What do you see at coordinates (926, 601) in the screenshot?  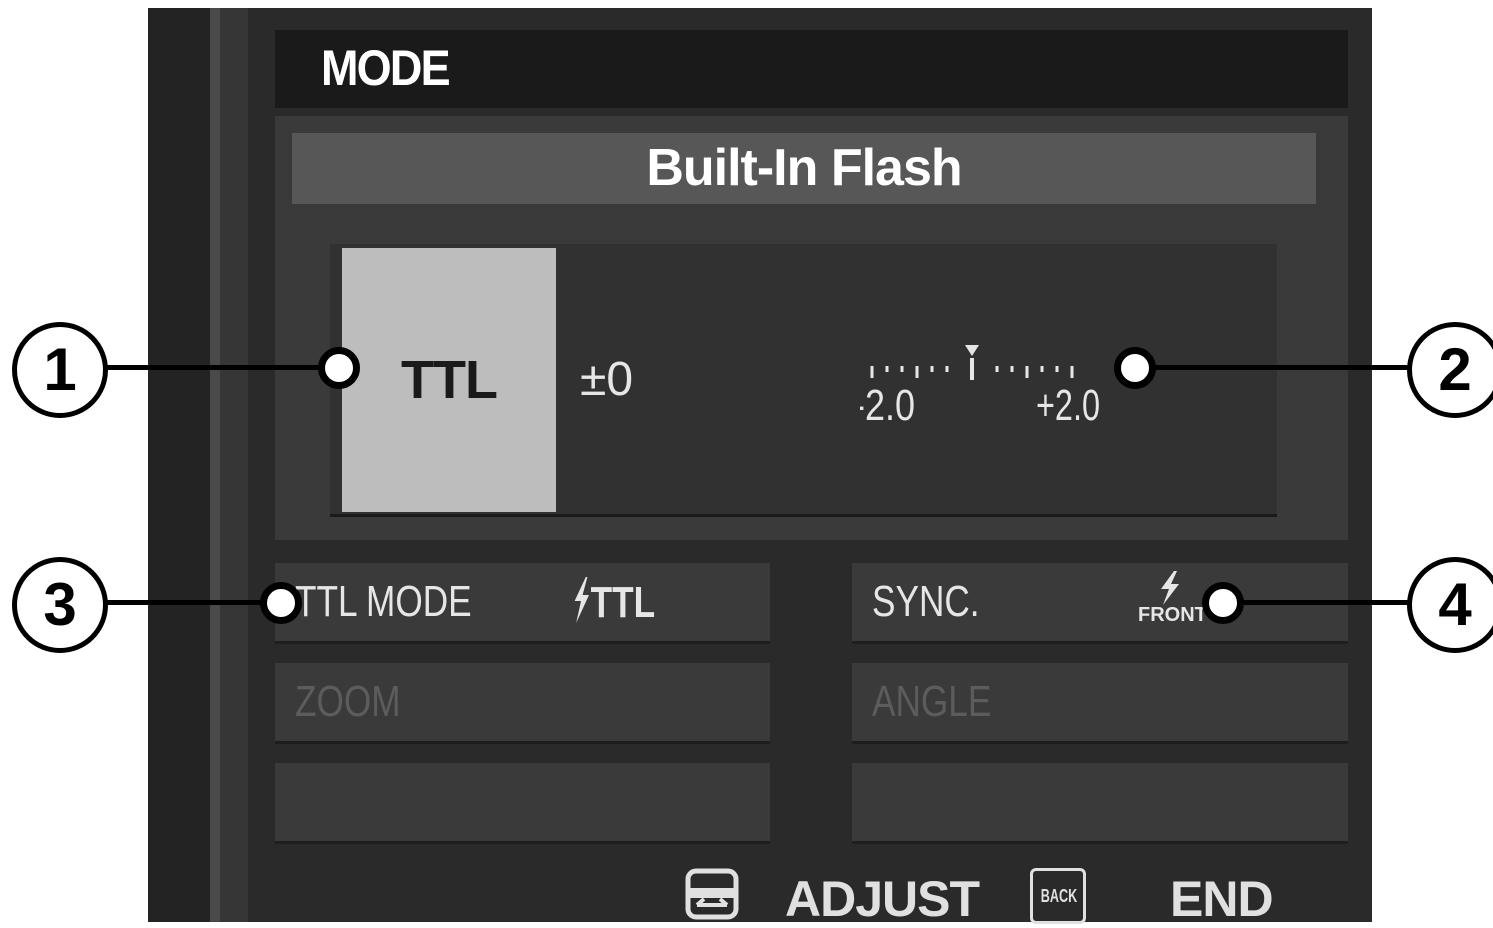 I see `option-sync-label: SYNC.` at bounding box center [926, 601].